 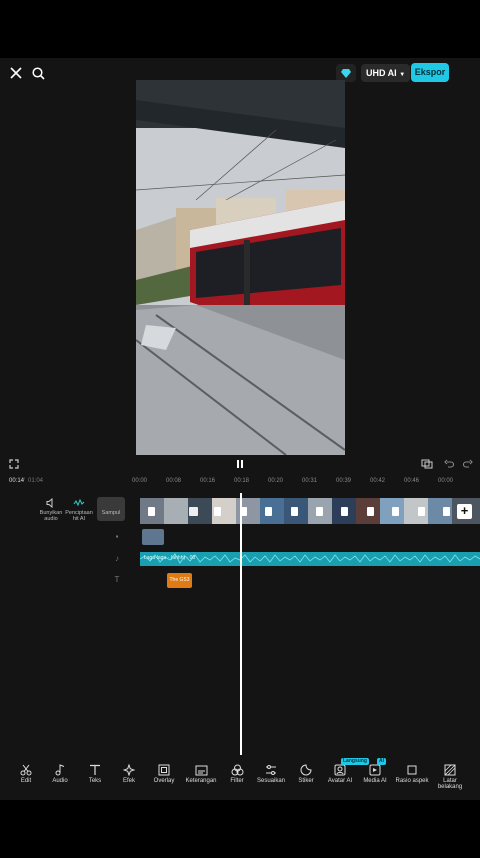 What do you see at coordinates (450, 784) in the screenshot?
I see `tool-label: Latar belakang` at bounding box center [450, 784].